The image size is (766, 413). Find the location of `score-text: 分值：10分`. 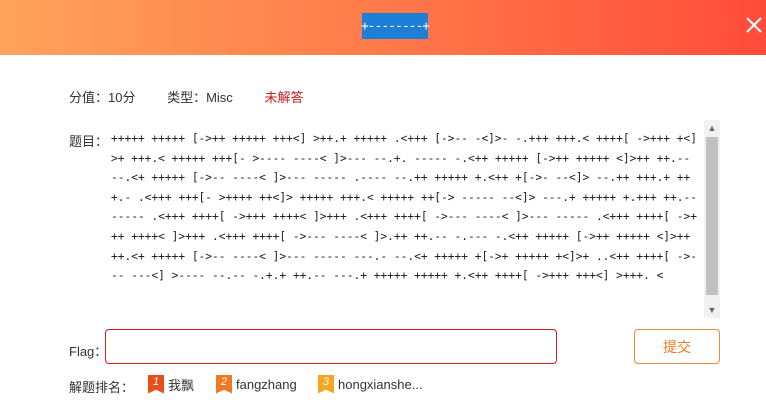

score-text: 分值：10分 is located at coordinates (102, 97).